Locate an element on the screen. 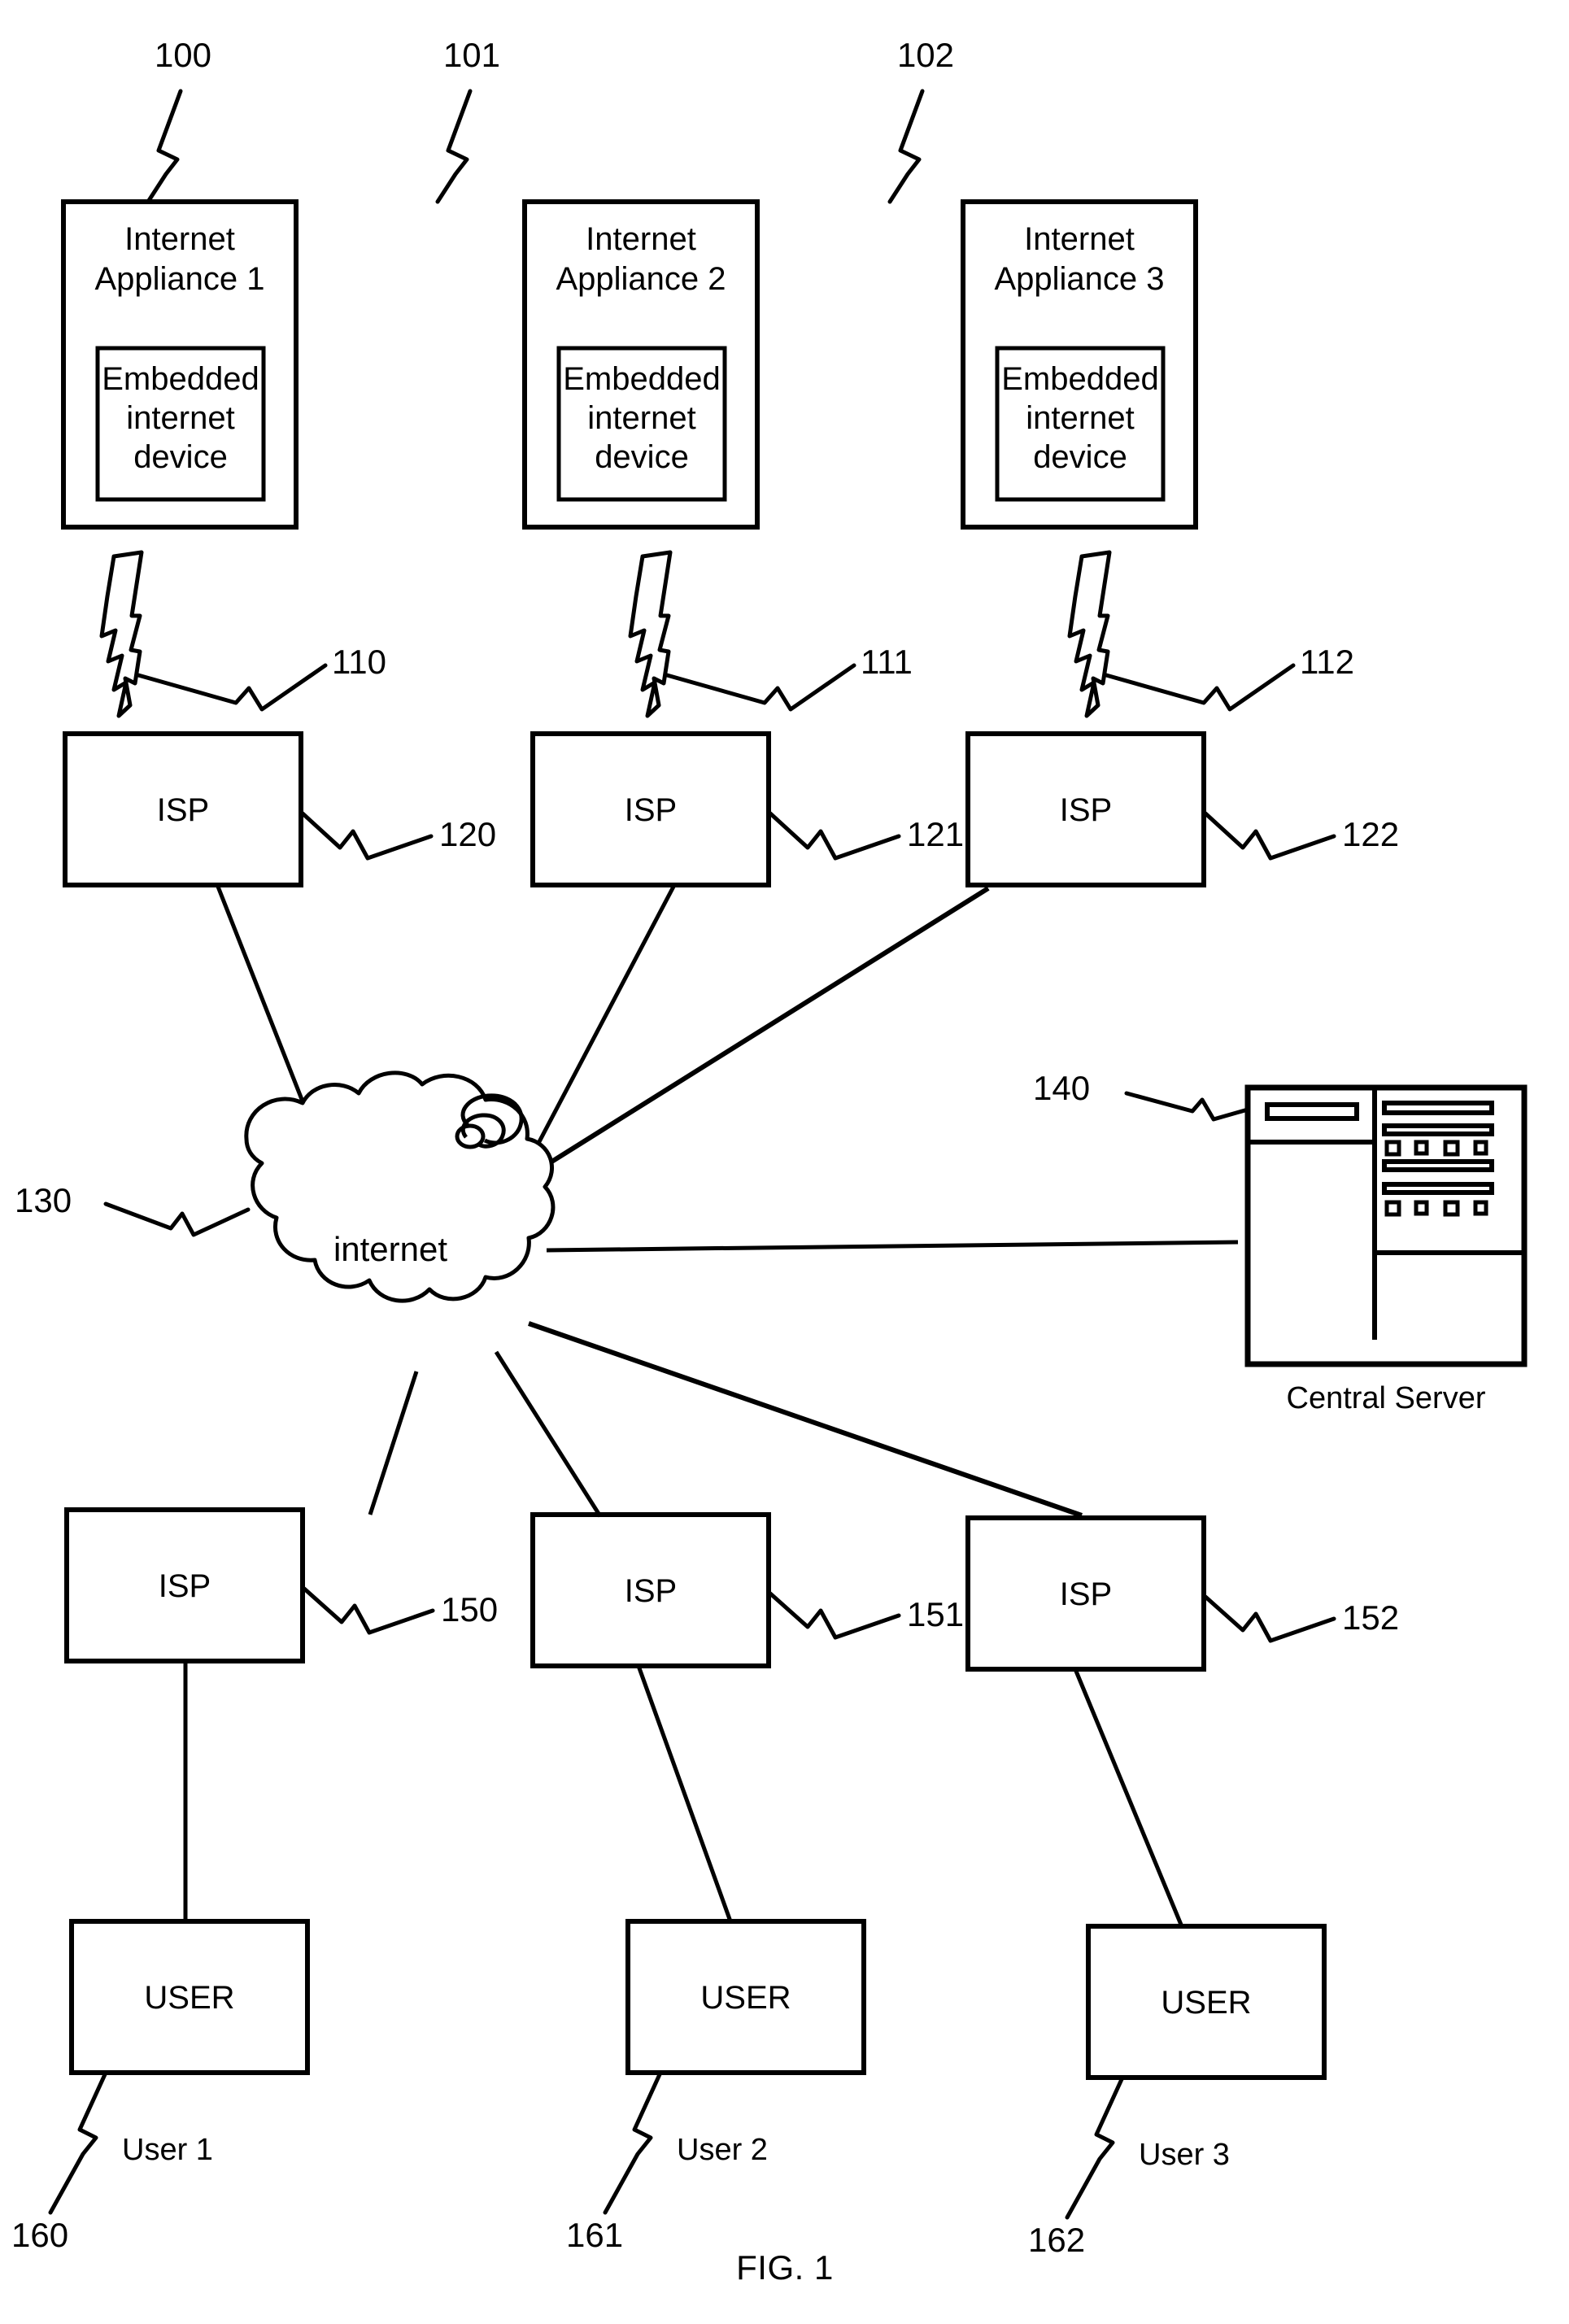 The image size is (1569, 2324). appliance-title-3-line2: Appliance 3 is located at coordinates (1079, 279).